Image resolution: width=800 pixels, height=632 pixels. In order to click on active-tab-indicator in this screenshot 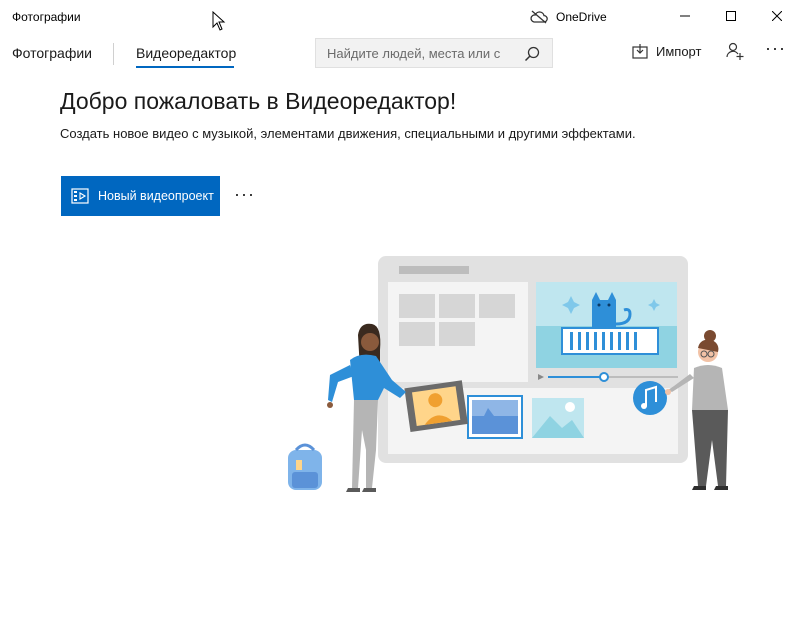, I will do `click(185, 67)`.